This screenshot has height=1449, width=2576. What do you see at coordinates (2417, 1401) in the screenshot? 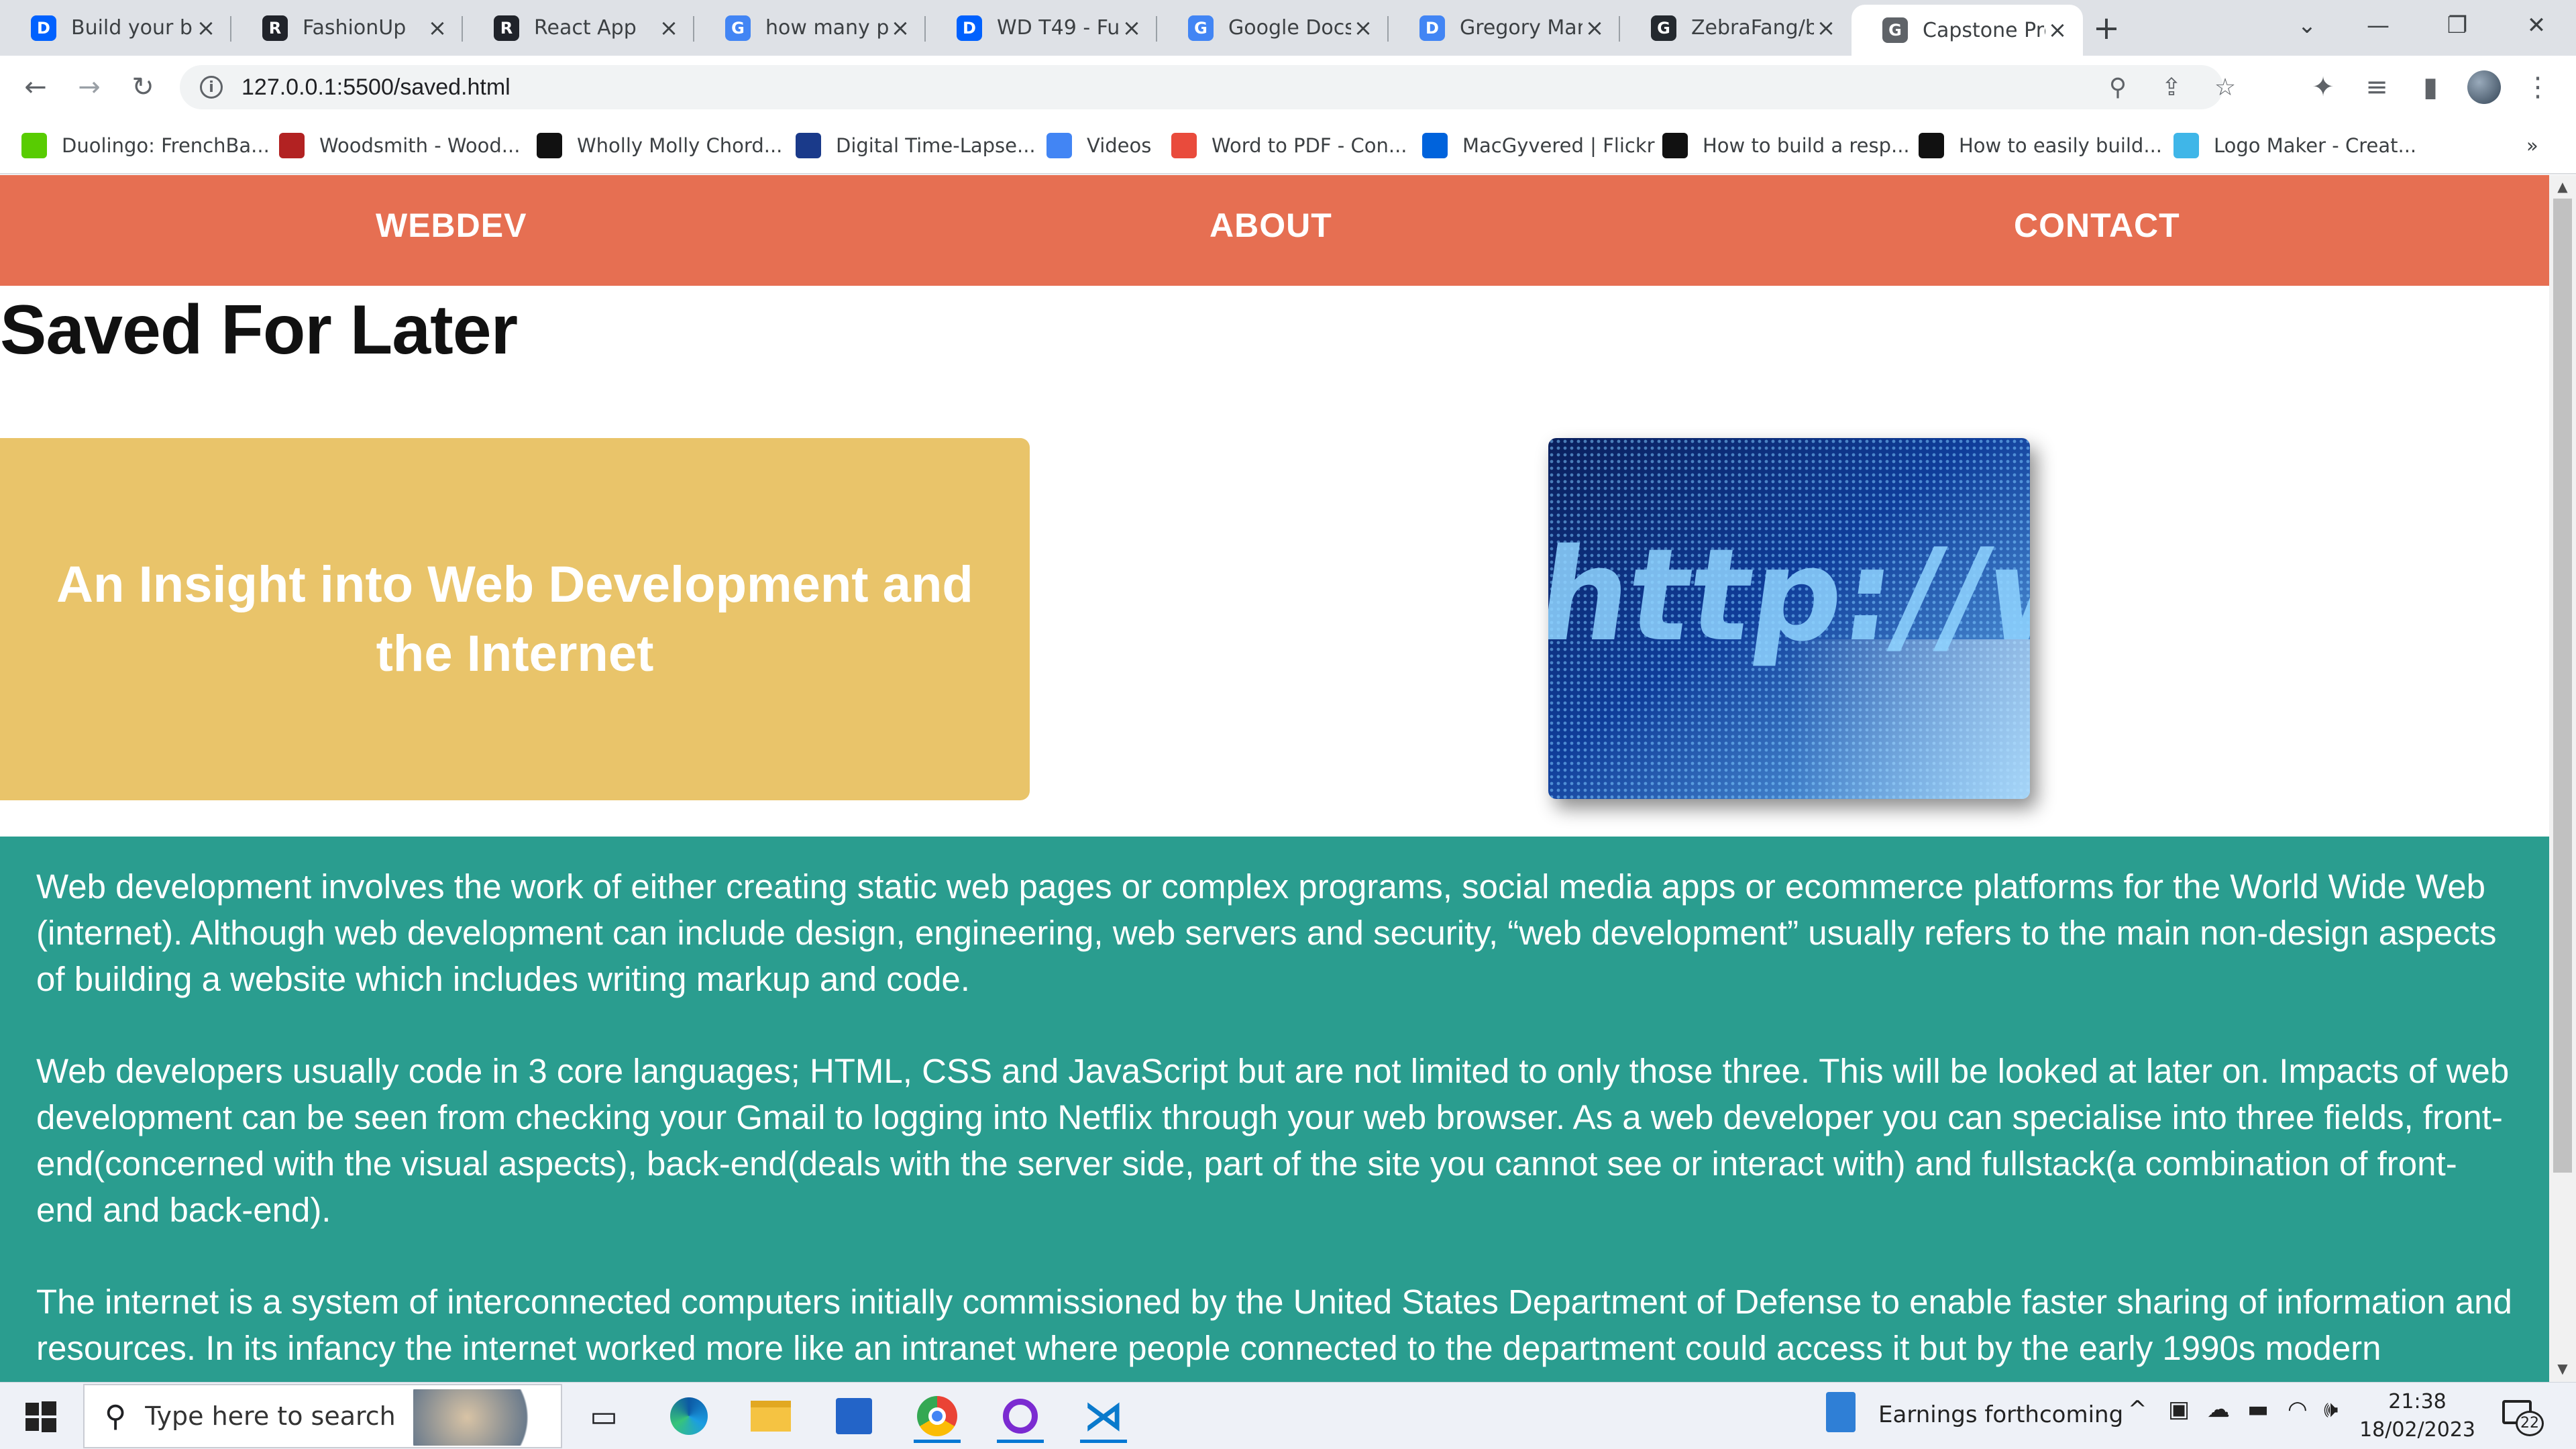
I see `clock-time: 21:38` at bounding box center [2417, 1401].